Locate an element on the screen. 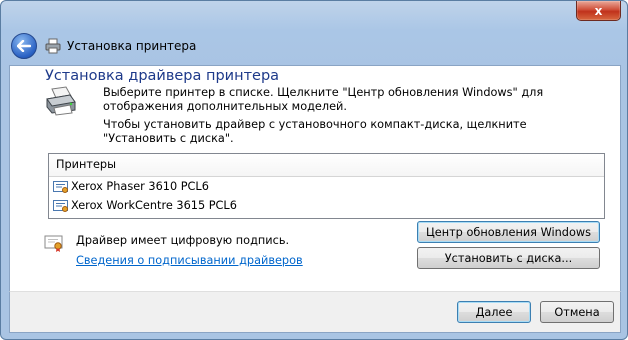 The image size is (628, 340). window-title: Установка принтера is located at coordinates (132, 46).